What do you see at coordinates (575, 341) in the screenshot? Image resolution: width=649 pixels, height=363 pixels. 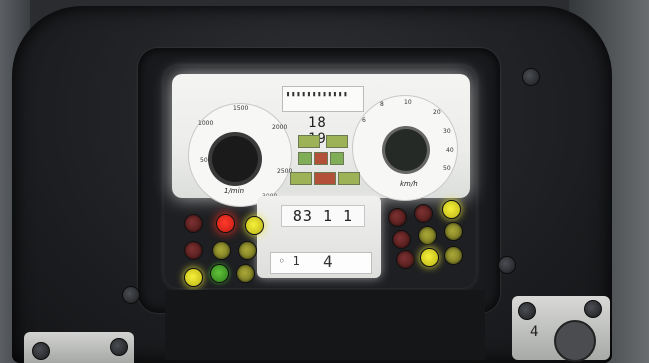 I see `rotary-switch-knob` at bounding box center [575, 341].